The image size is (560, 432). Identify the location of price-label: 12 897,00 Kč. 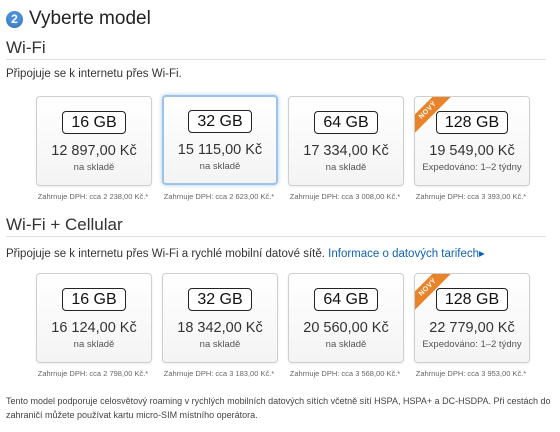
(94, 151).